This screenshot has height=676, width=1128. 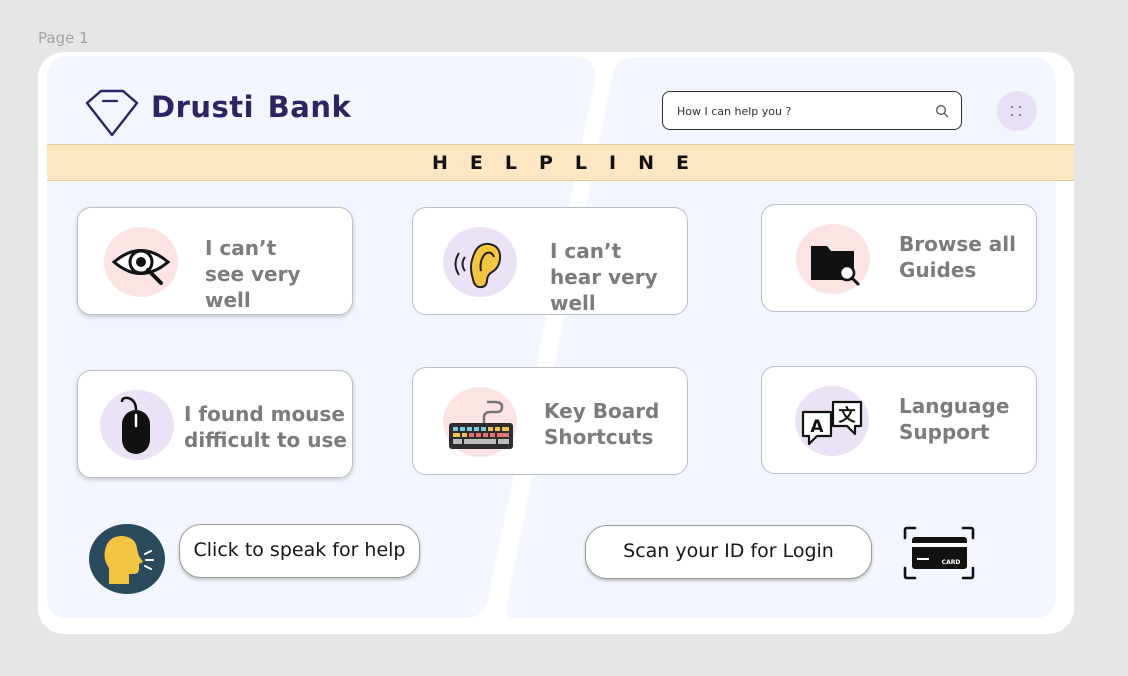 What do you see at coordinates (957, 257) in the screenshot?
I see `option-label: Browse all Guides` at bounding box center [957, 257].